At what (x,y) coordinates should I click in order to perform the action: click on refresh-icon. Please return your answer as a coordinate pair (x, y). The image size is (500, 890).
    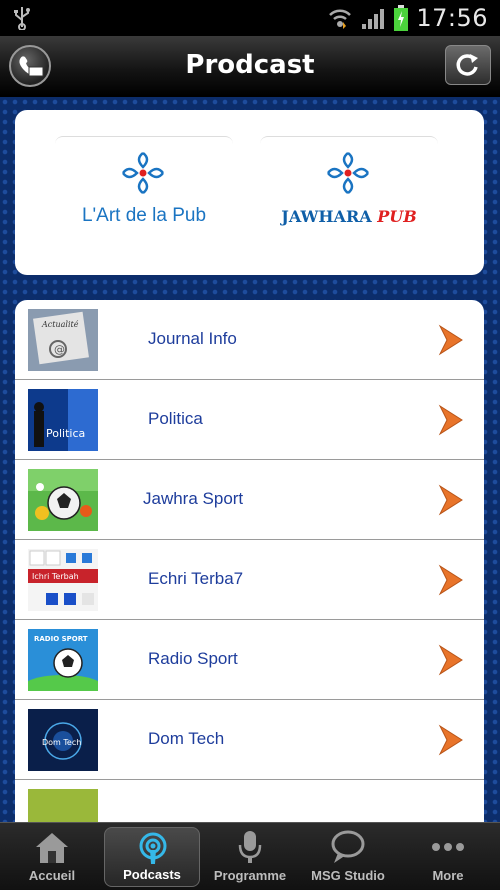
    Looking at the image, I should click on (467, 65).